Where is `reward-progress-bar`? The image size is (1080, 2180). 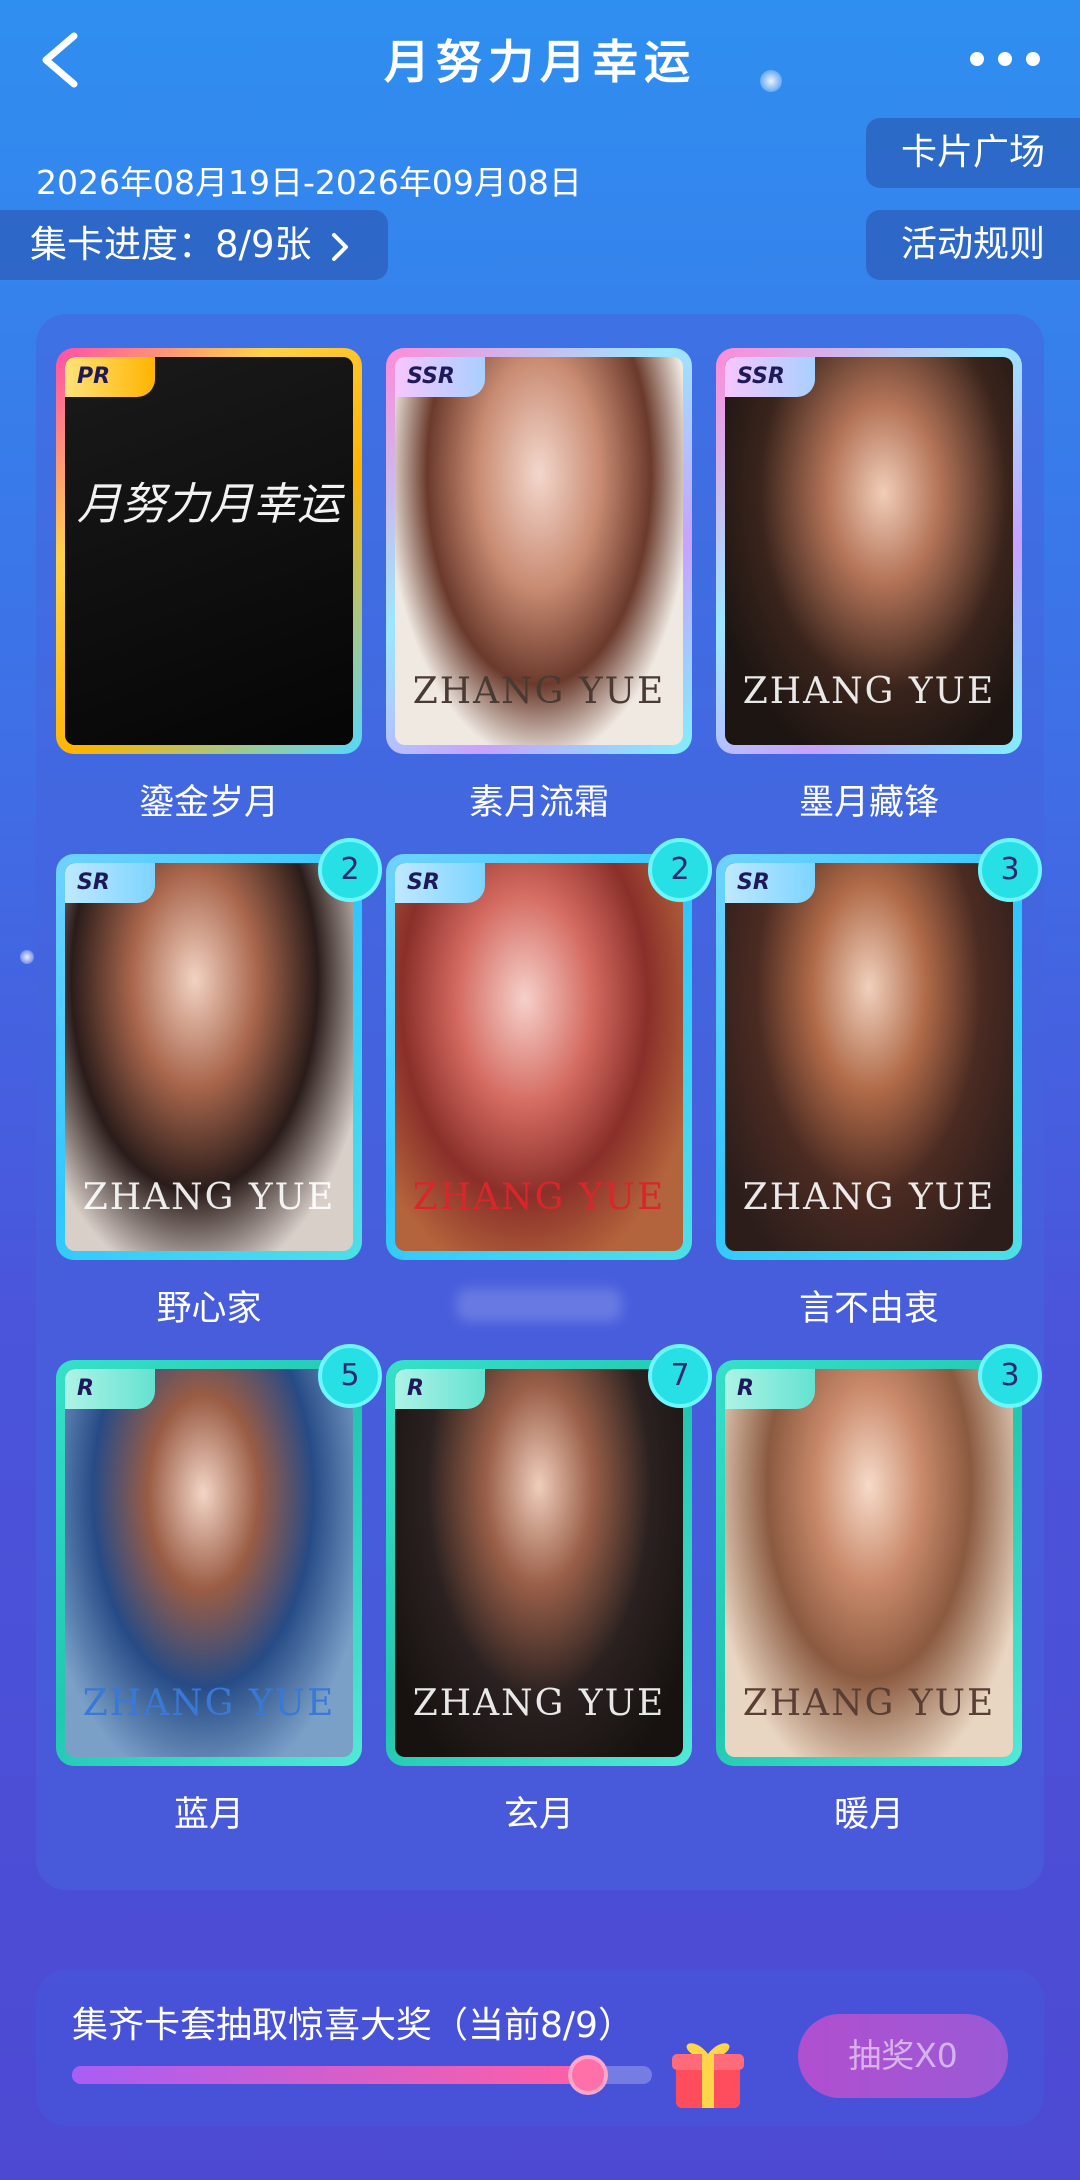
reward-progress-bar is located at coordinates (362, 2075).